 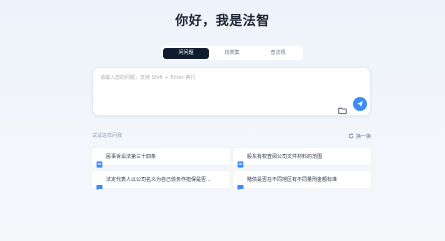 I want to click on send-icon, so click(x=360, y=104).